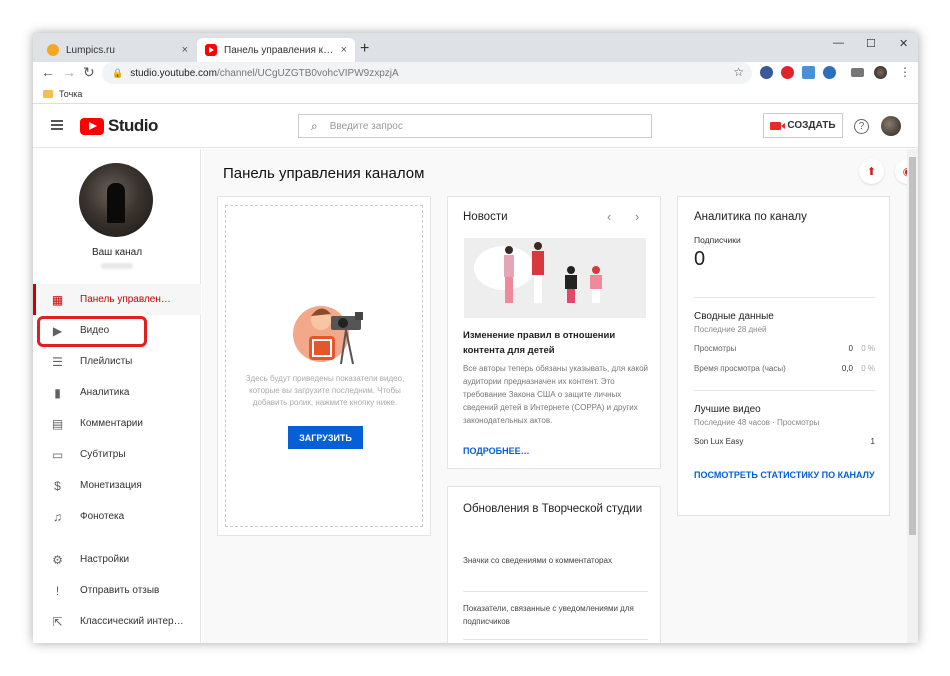  I want to click on play-extension-icon, so click(808, 72).